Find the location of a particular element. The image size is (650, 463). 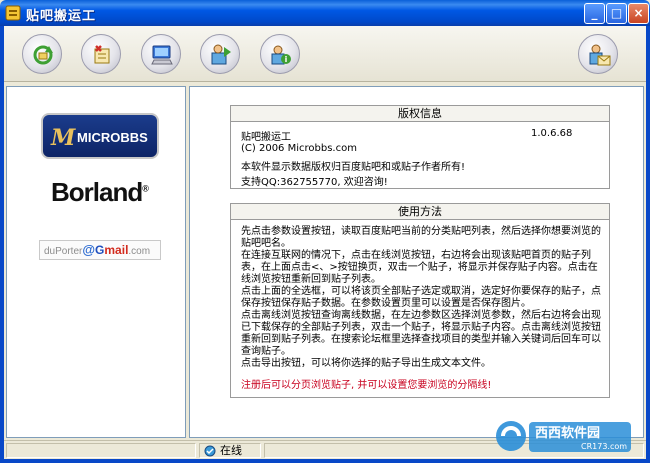

info-icon: i is located at coordinates (281, 55).